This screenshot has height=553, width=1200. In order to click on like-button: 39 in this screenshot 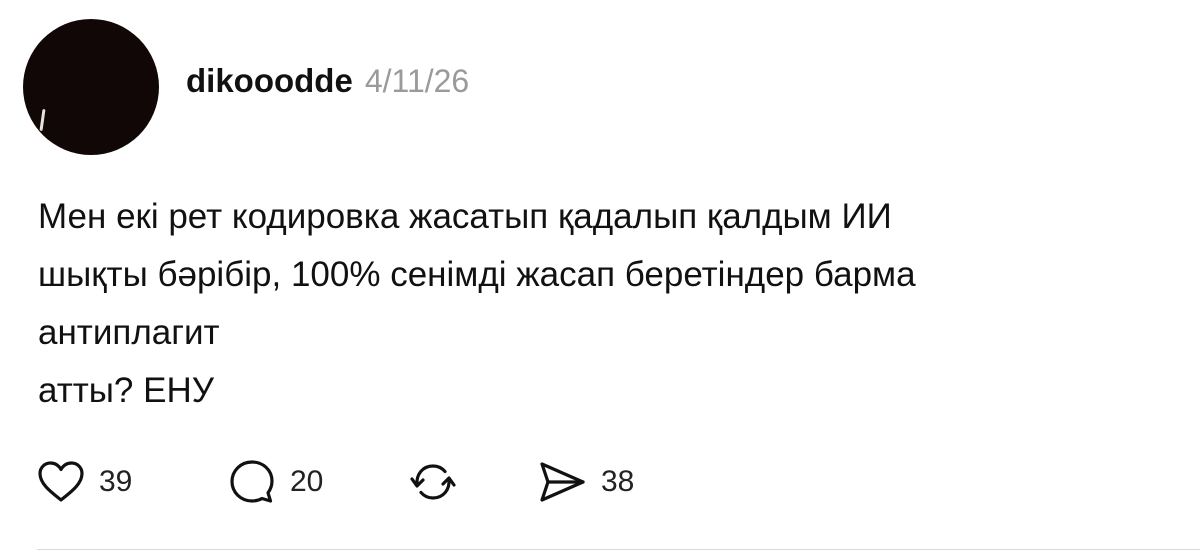, I will do `click(84, 482)`.